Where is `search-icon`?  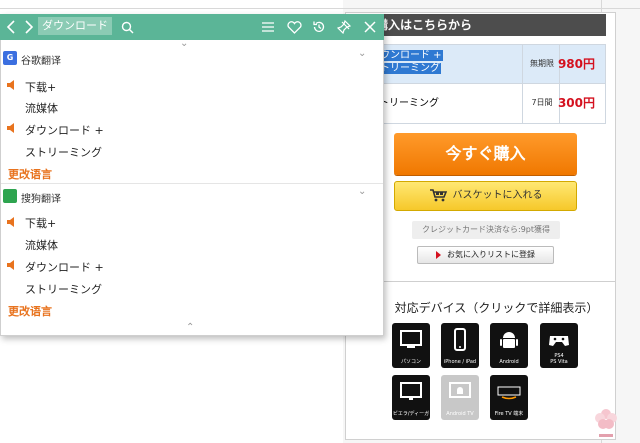 search-icon is located at coordinates (127, 27).